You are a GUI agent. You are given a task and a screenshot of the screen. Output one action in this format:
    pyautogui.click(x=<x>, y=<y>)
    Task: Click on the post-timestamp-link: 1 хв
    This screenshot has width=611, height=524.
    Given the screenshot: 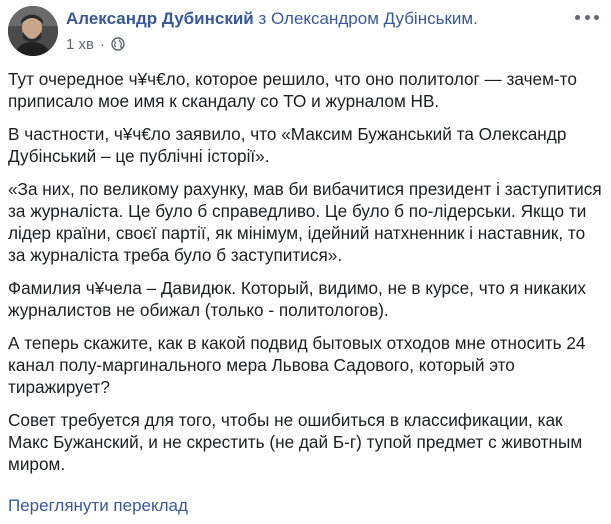 What is the action you would take?
    pyautogui.click(x=80, y=44)
    